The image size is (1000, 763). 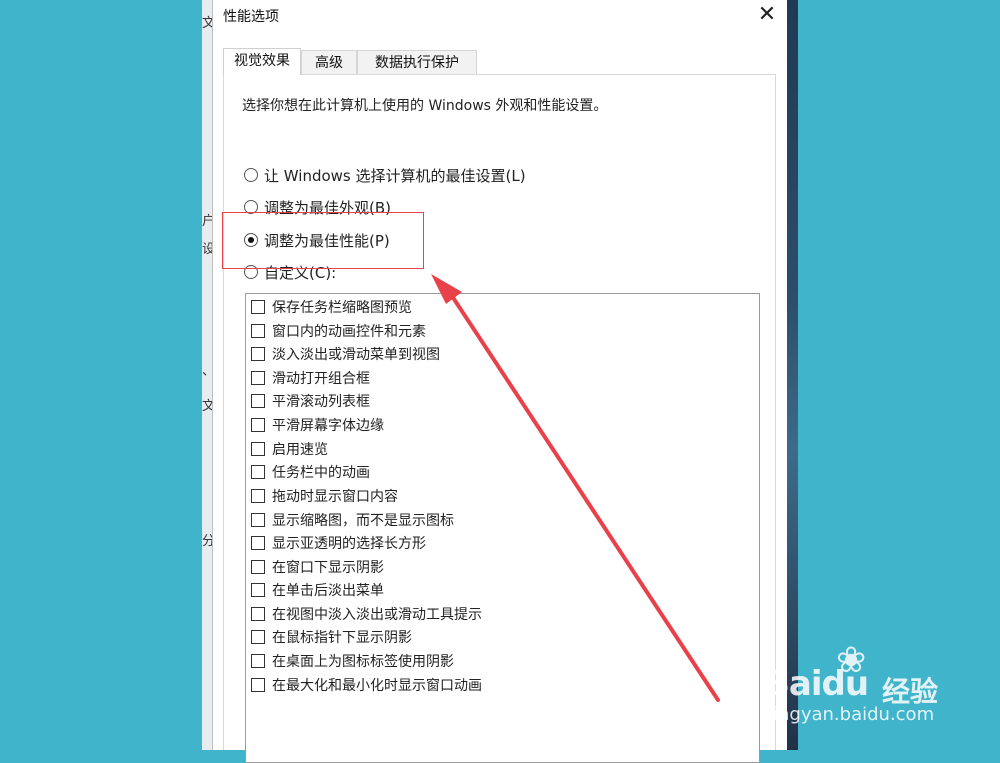 I want to click on list-item: 任务栏中的动画, so click(x=310, y=472).